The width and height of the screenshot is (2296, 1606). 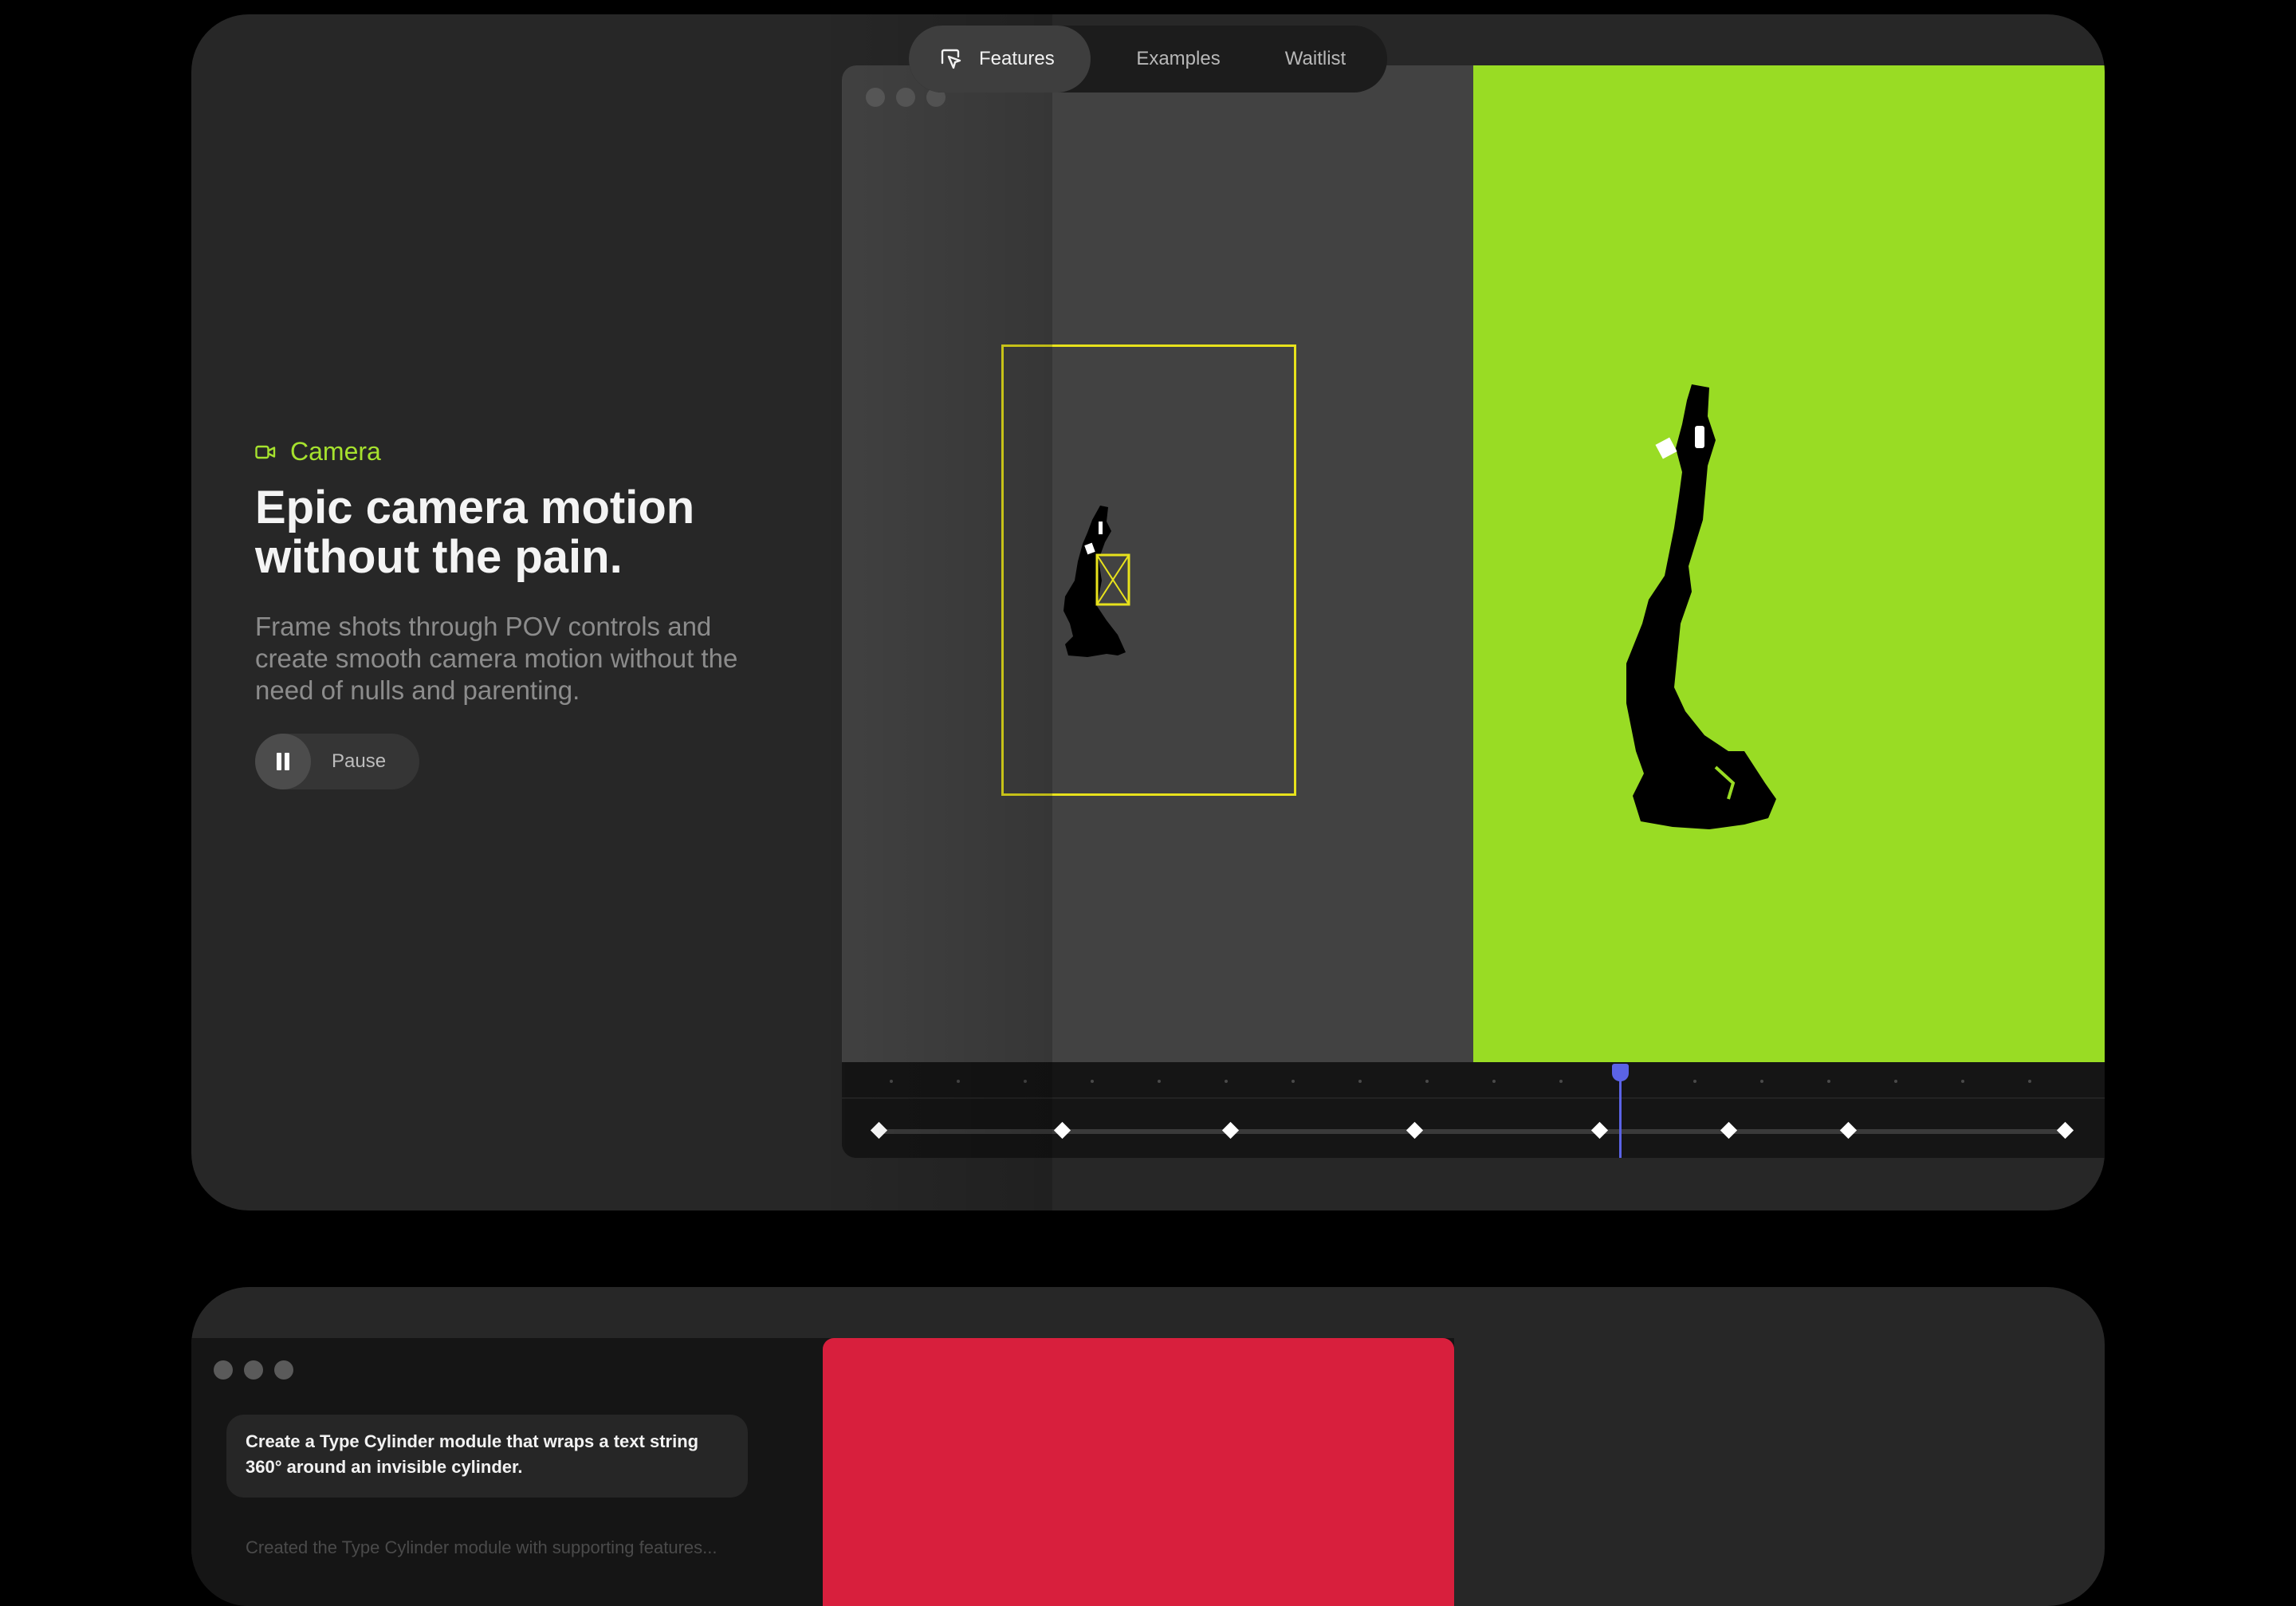 I want to click on nav-features-label: Features, so click(x=1017, y=58).